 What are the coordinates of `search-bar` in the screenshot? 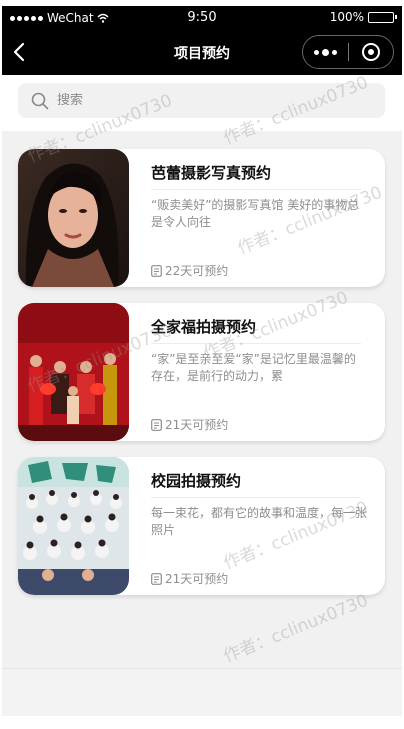 It's located at (202, 103).